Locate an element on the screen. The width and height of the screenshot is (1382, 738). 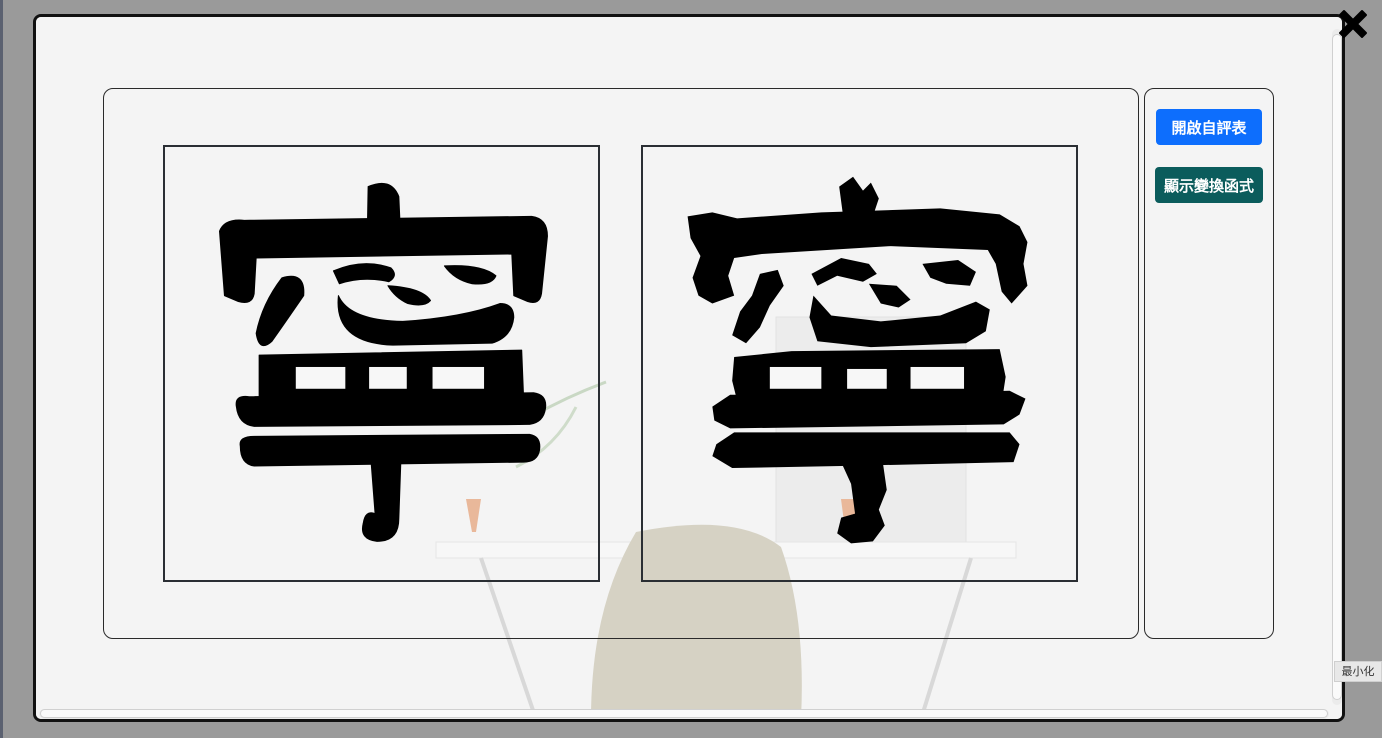
tools-sidebar: 開啟自評表 顯示變換函式 is located at coordinates (1209, 363).